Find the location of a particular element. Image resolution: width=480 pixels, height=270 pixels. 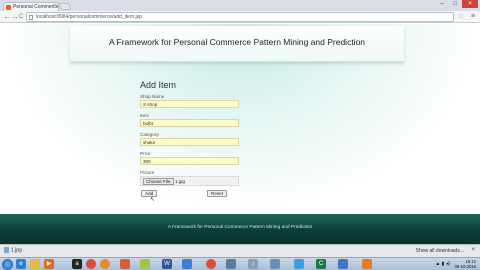

chosen-file-name: 1.jpg is located at coordinates (180, 181).